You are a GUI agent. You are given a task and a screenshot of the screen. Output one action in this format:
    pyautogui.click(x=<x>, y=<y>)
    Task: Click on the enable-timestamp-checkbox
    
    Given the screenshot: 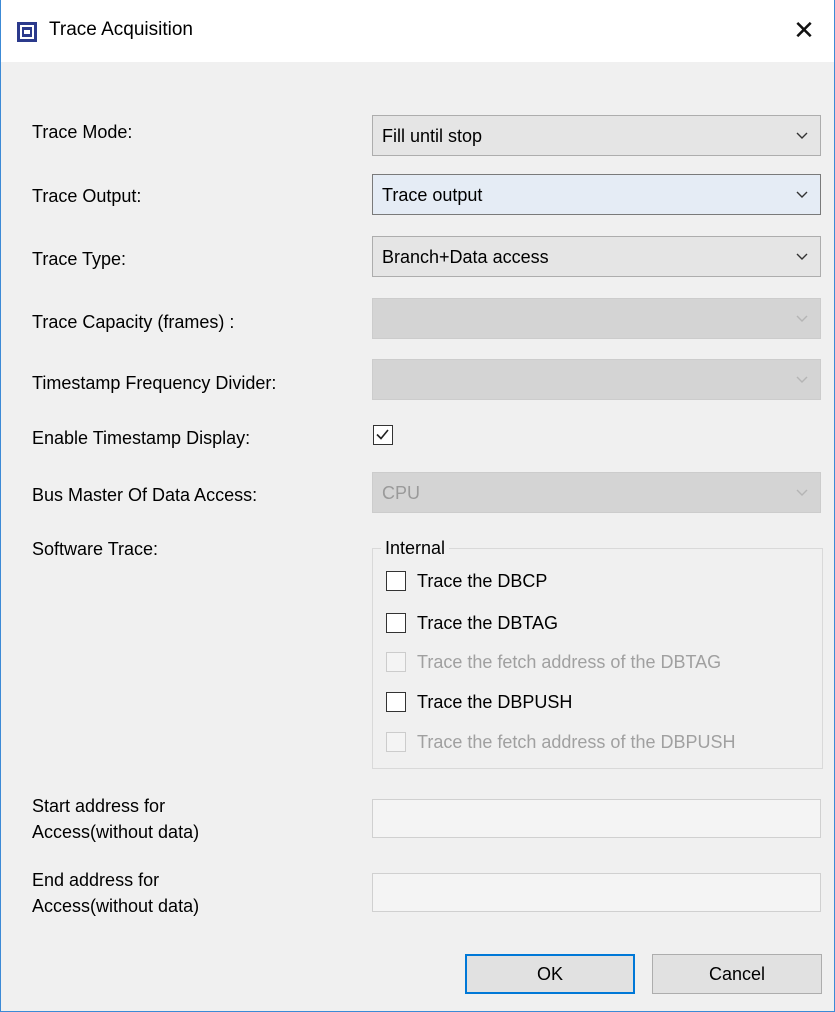 What is the action you would take?
    pyautogui.click(x=383, y=435)
    